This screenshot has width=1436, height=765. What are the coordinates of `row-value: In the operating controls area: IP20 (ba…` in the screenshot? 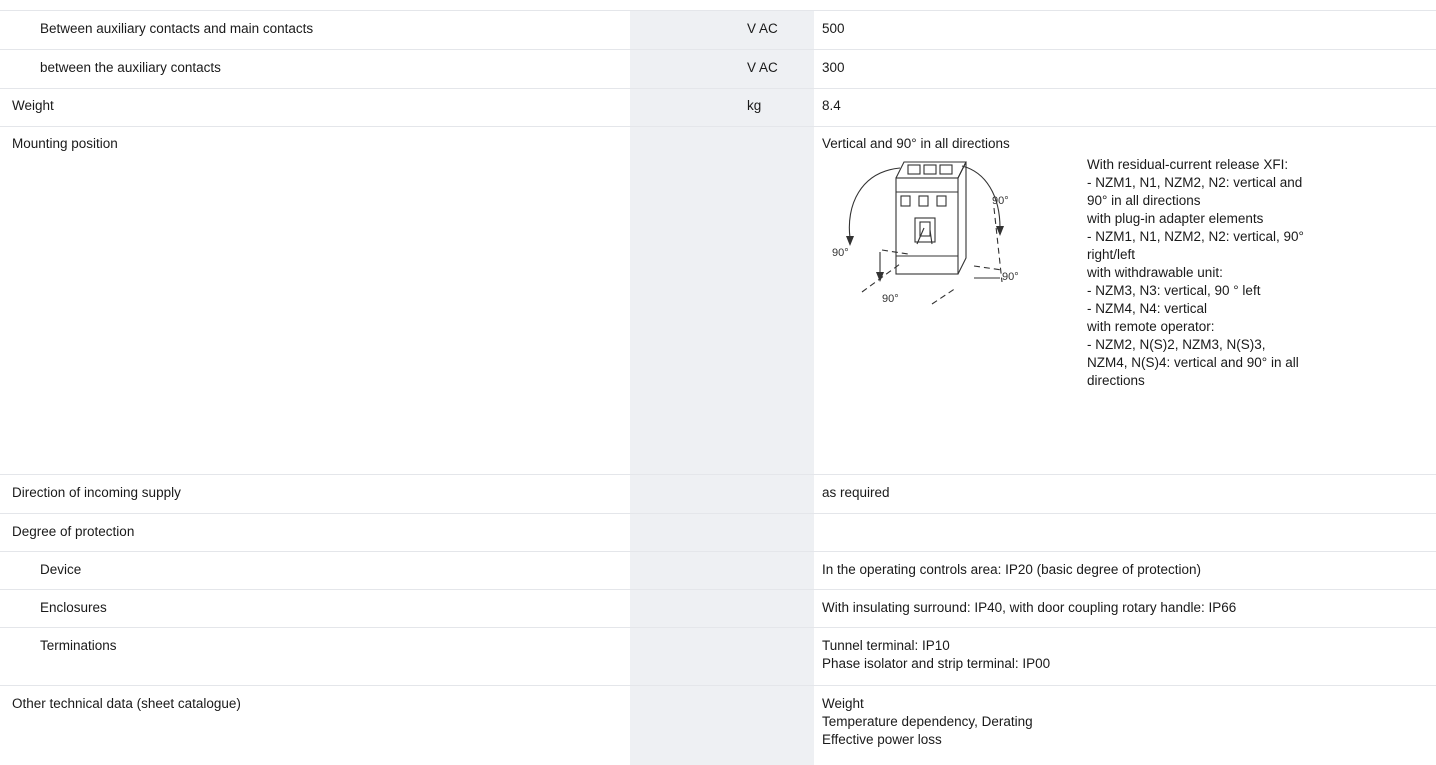 It's located at (1011, 569).